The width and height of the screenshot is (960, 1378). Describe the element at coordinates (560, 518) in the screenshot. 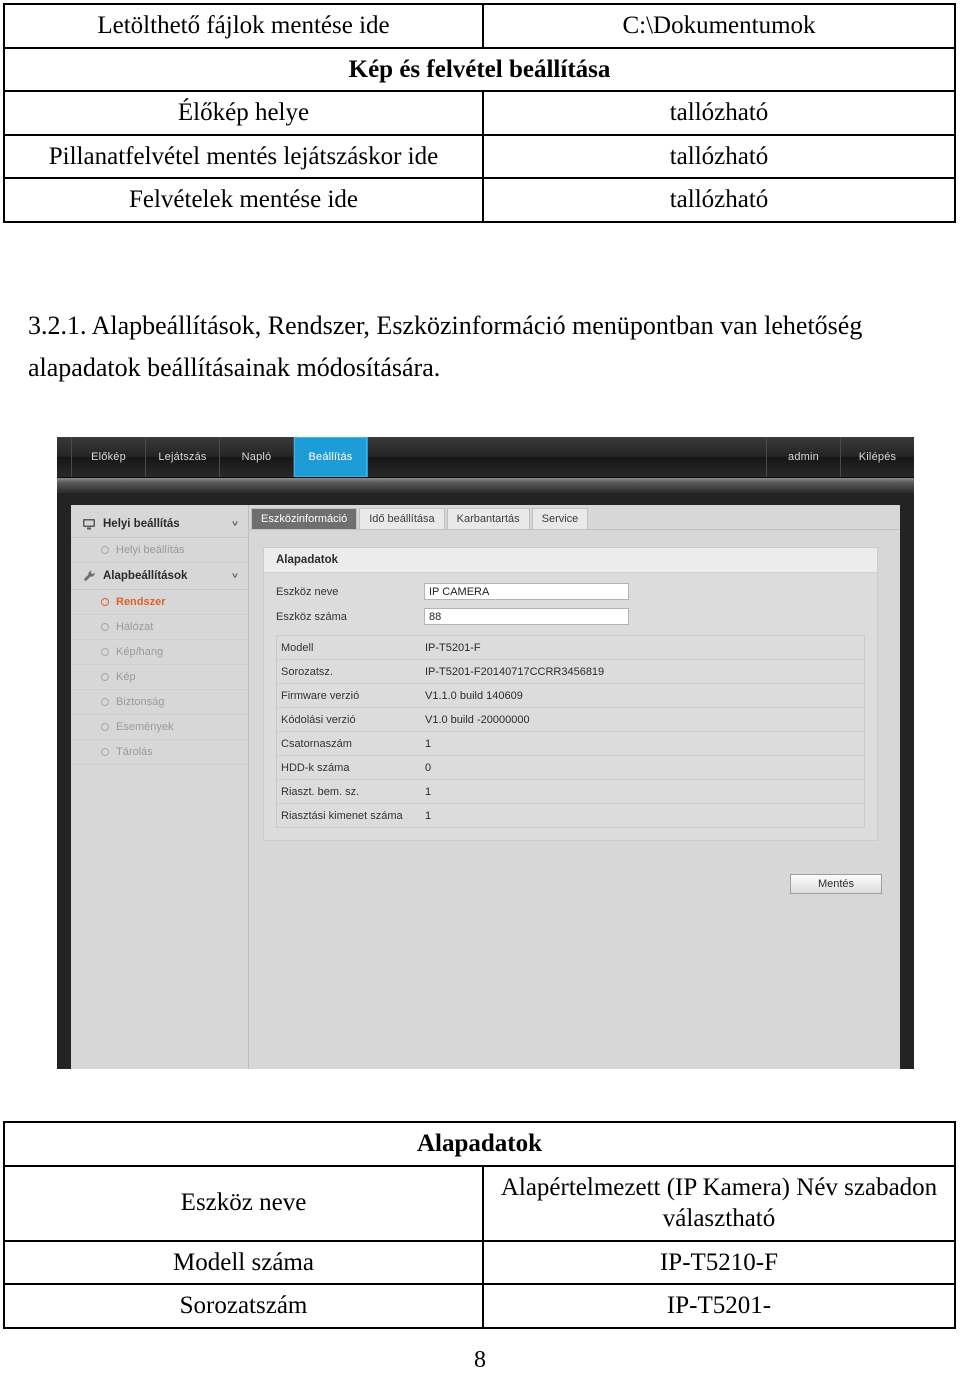

I see `tab-service: Service` at that location.